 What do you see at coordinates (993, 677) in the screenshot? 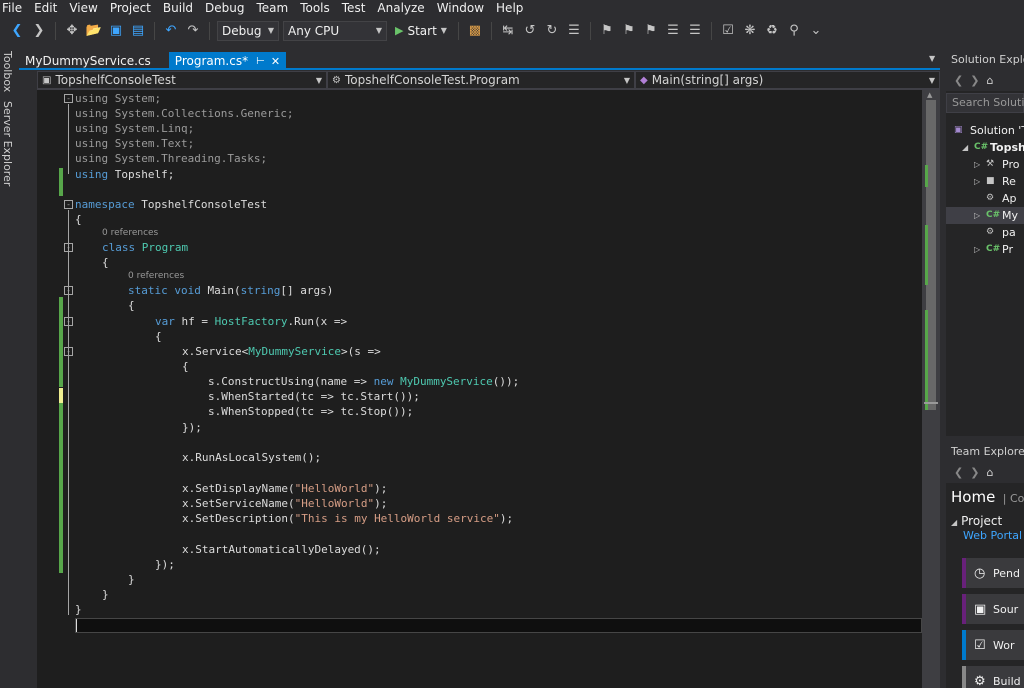
I see `builds-tile: ⚙ Build` at bounding box center [993, 677].